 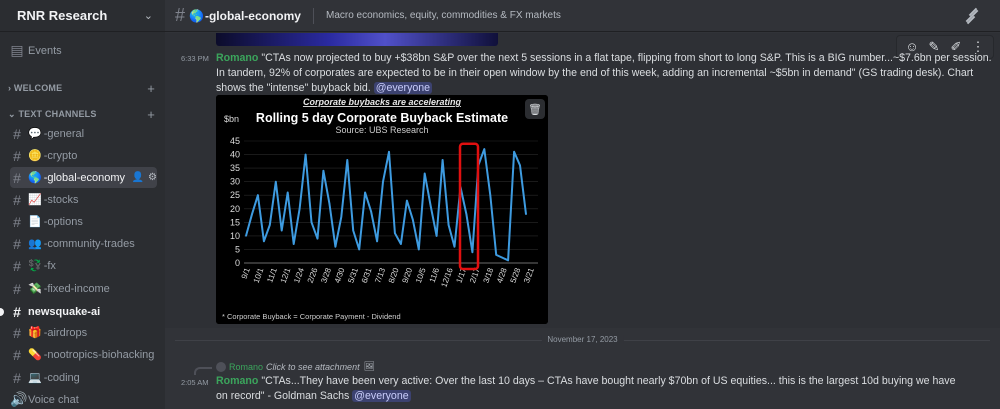 I want to click on invite-icon: 👤, so click(x=138, y=177).